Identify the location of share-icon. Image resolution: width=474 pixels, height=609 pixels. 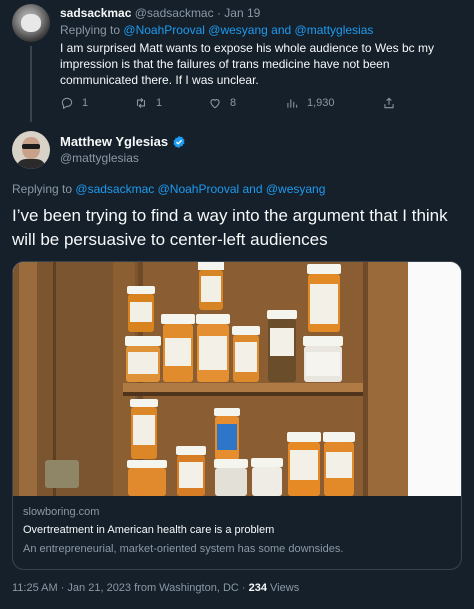
(389, 103).